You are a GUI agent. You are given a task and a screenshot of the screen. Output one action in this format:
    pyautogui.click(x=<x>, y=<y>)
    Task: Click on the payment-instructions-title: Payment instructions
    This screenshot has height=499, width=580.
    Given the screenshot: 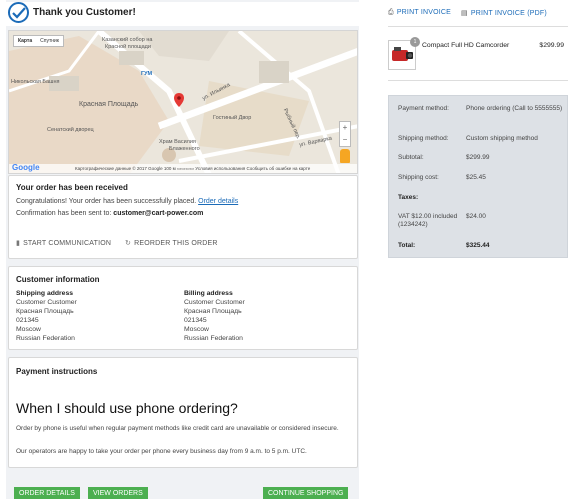 What is the action you would take?
    pyautogui.click(x=57, y=371)
    